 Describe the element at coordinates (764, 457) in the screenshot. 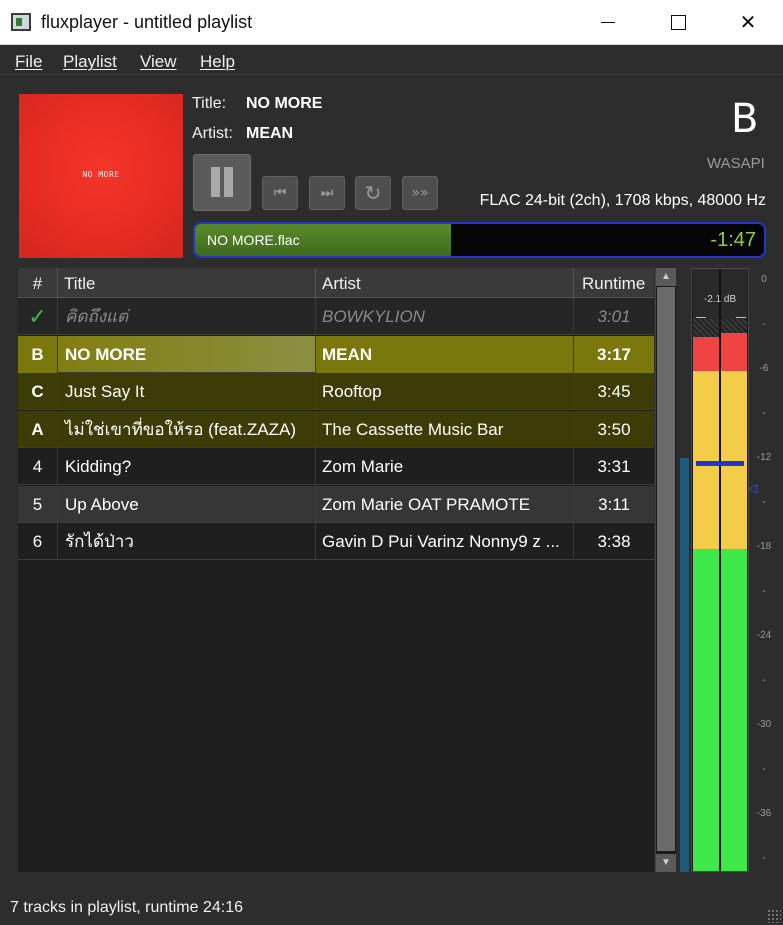

I see `vu-scale-label: -12` at that location.